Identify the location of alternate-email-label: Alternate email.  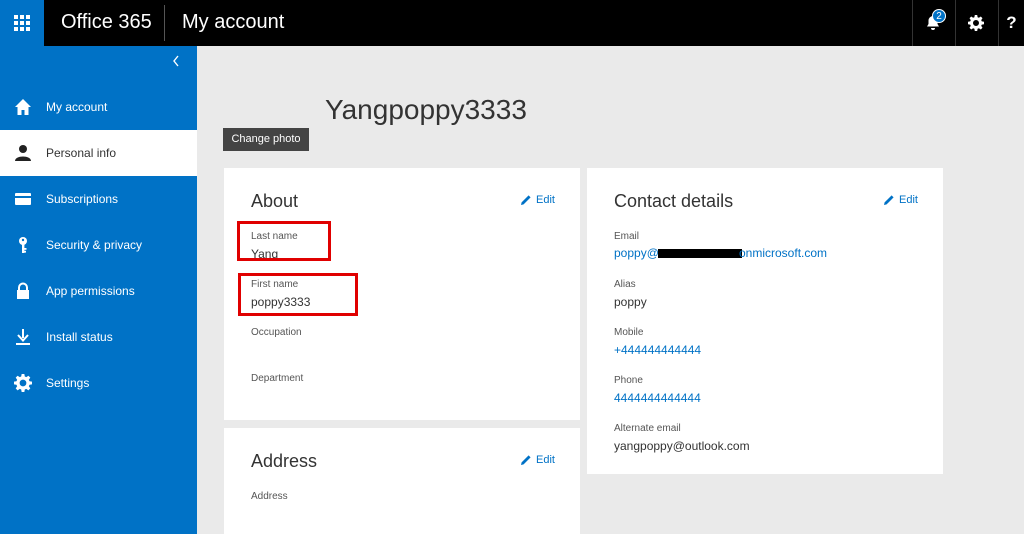
(647, 428).